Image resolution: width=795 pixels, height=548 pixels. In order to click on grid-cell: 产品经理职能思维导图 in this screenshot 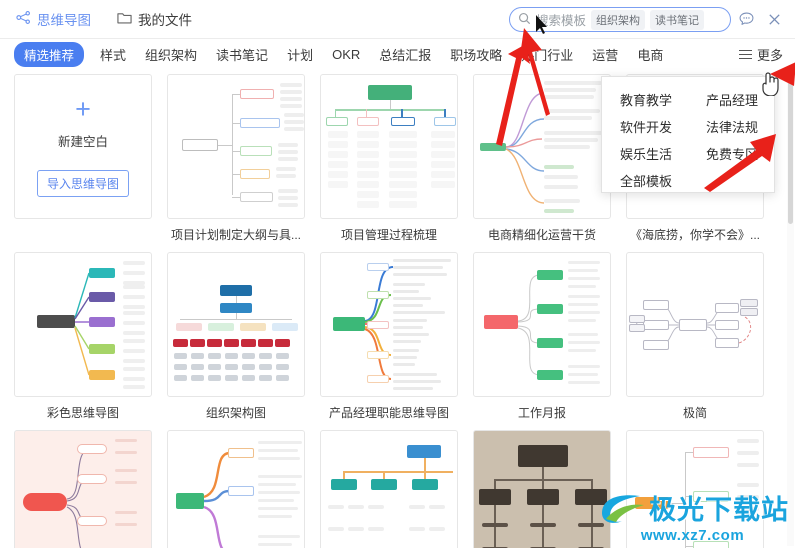, I will do `click(389, 341)`.